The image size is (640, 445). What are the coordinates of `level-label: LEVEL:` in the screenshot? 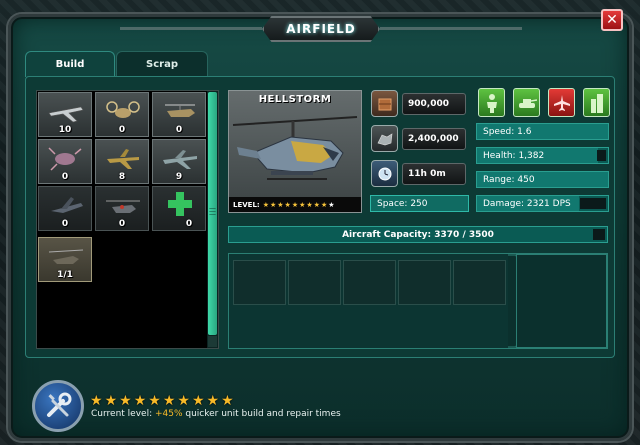 It's located at (246, 204).